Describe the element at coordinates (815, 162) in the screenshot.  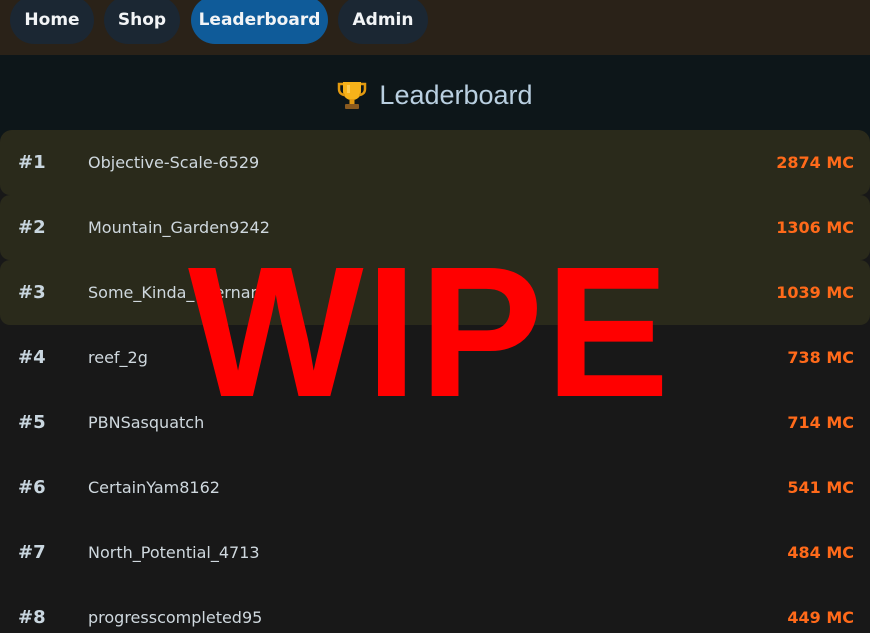
I see `score: 2874 MC` at that location.